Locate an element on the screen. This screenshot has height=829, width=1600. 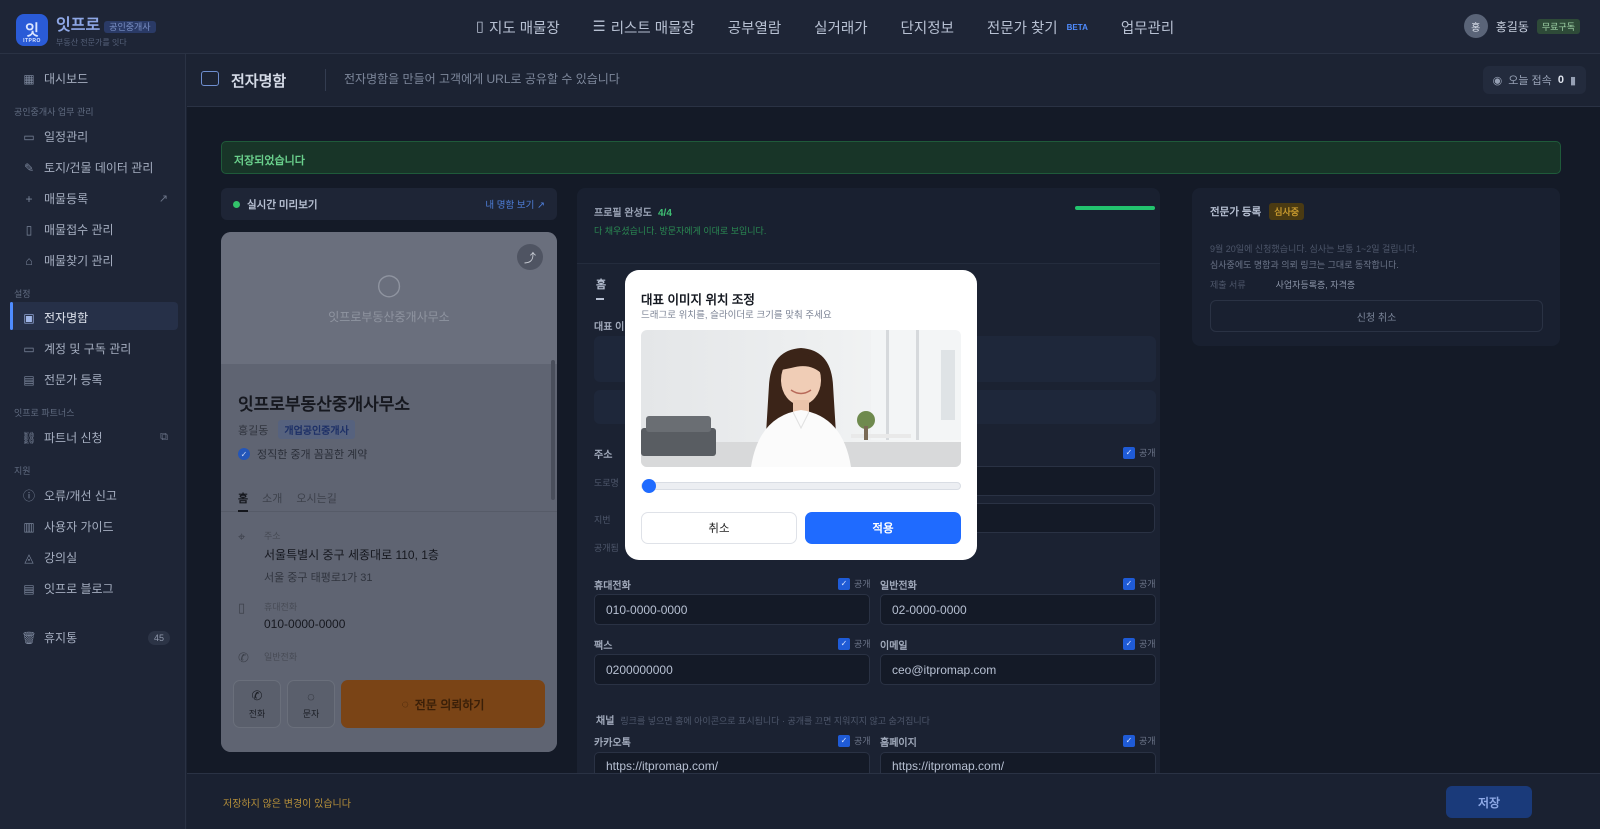
modal-cancel-button: 취소 is located at coordinates (719, 528).